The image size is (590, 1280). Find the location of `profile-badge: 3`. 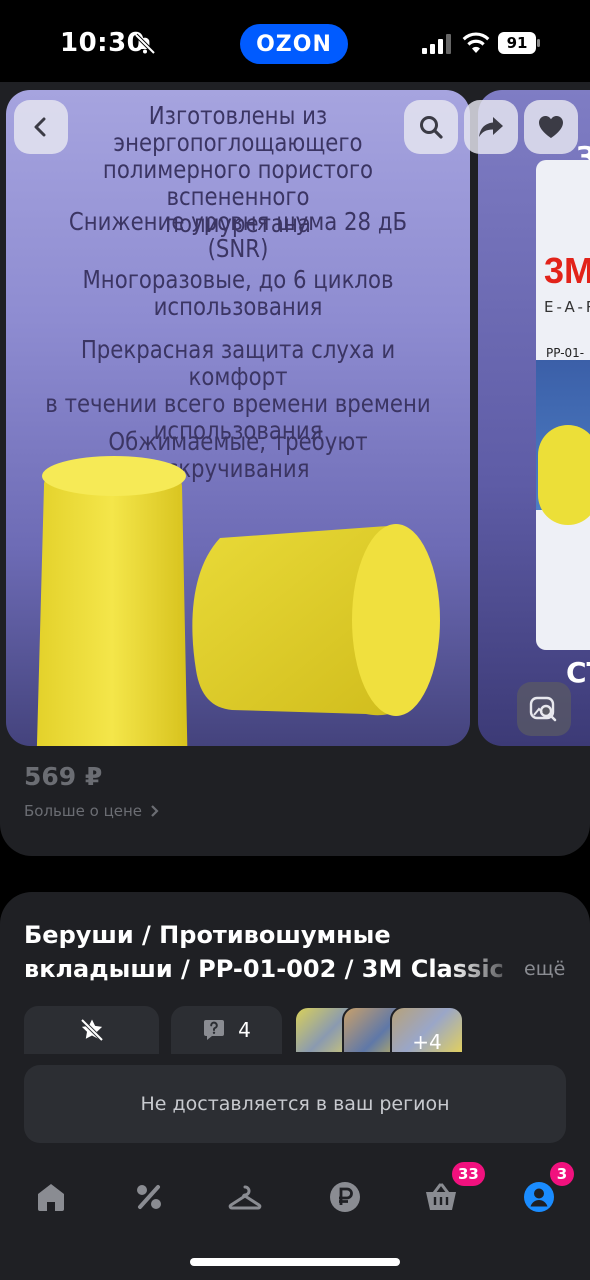

profile-badge: 3 is located at coordinates (562, 1174).